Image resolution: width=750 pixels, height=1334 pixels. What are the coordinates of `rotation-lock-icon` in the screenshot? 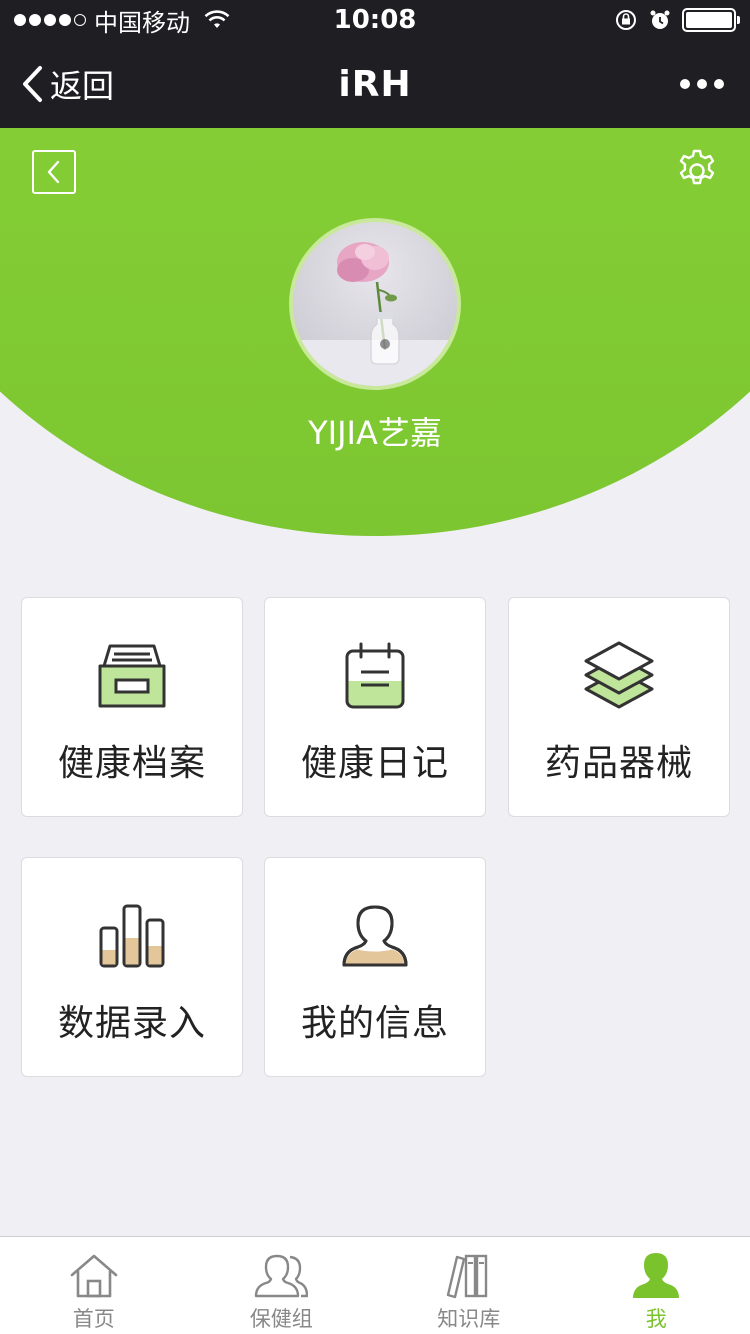 It's located at (625, 20).